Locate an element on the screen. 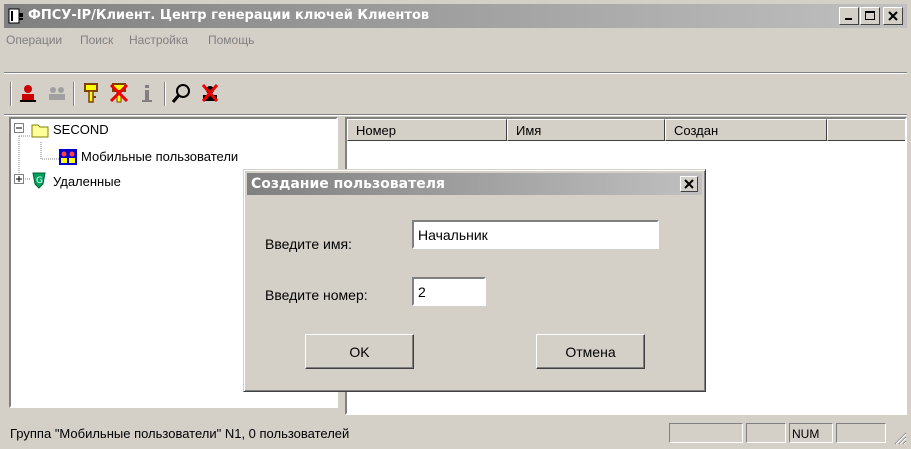 The height and width of the screenshot is (449, 911). column-created: Создан is located at coordinates (746, 130).